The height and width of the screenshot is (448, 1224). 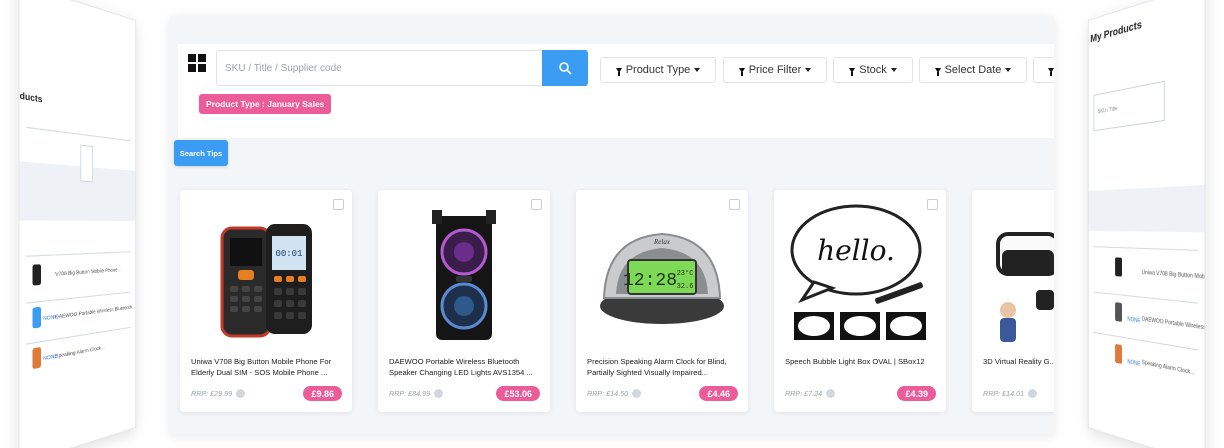 I want to click on left-badge-2: NONE, so click(x=50, y=358).